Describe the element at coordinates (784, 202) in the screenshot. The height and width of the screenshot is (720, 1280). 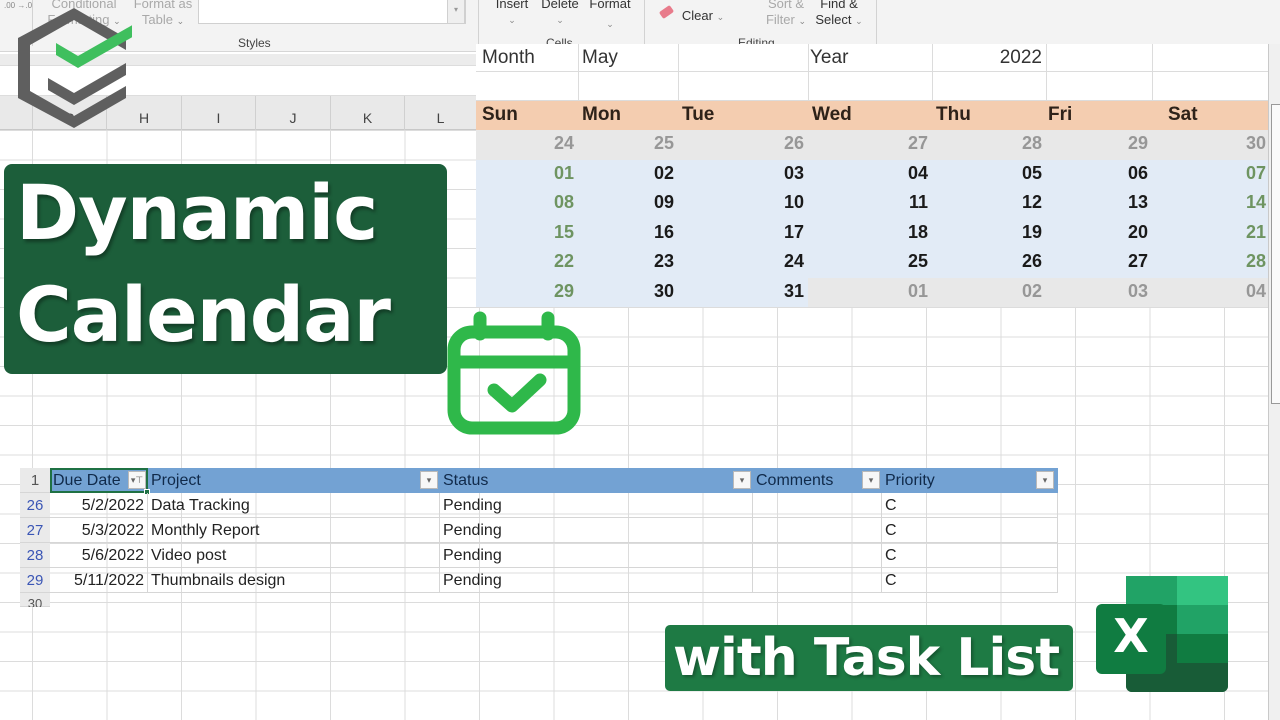
I see `calendar-day-cell: 10` at that location.